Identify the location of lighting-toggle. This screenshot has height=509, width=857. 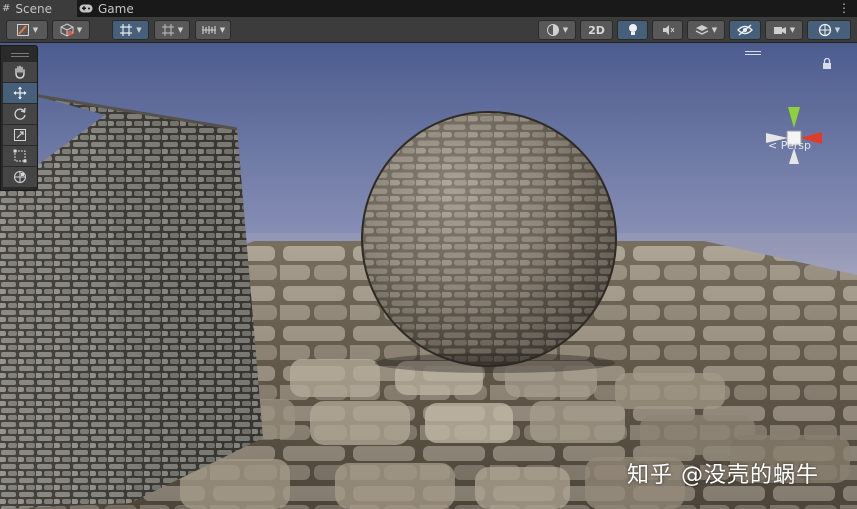
(632, 30).